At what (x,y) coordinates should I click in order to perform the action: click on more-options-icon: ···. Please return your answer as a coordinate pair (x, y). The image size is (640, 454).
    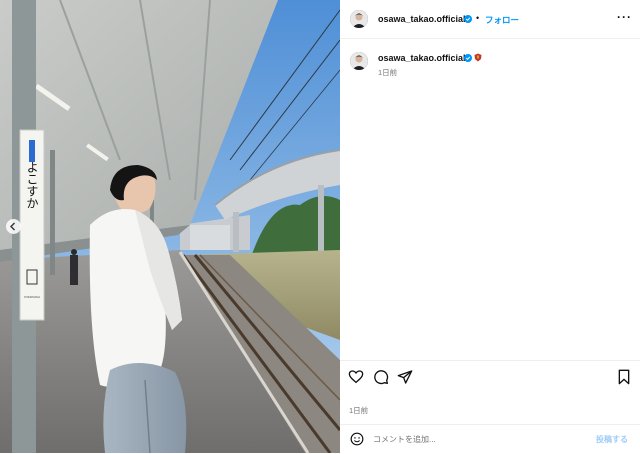
    Looking at the image, I should click on (624, 17).